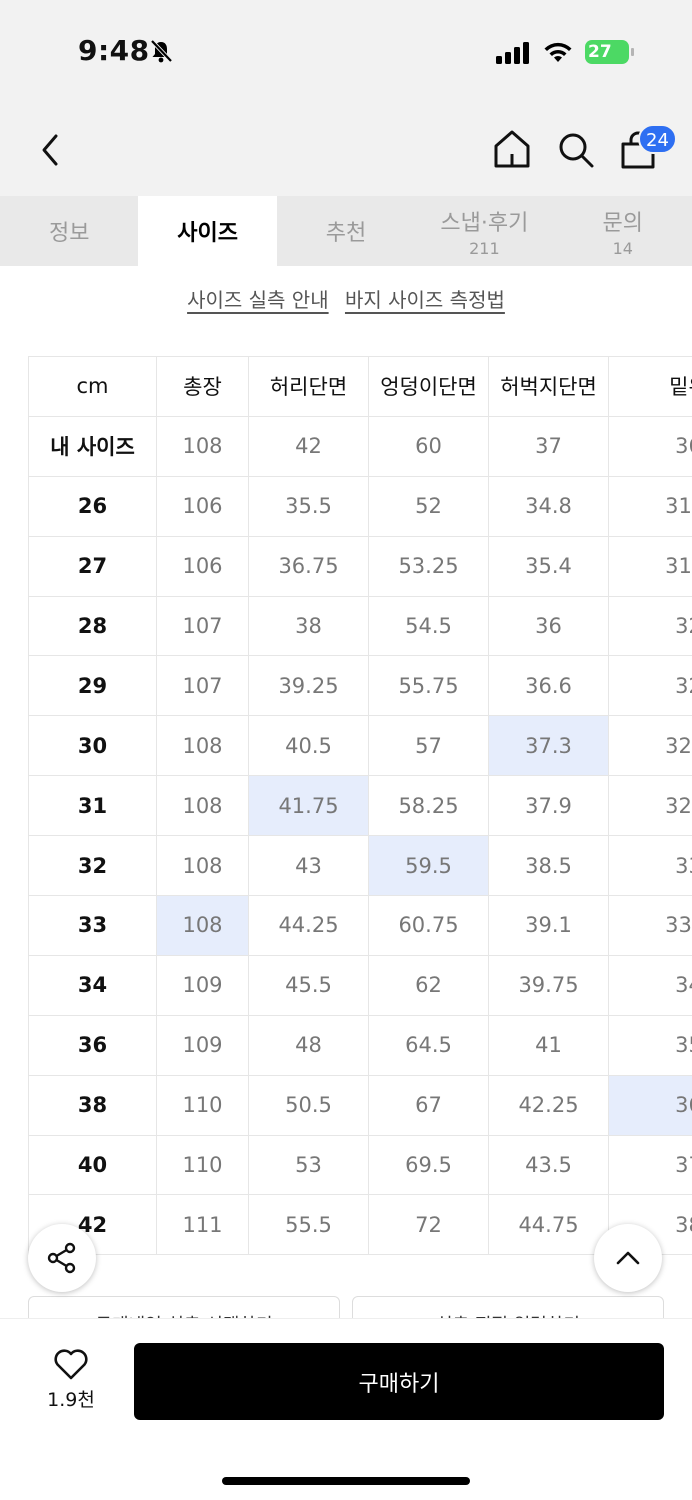 The image size is (692, 1500). I want to click on tab-size: 사이즈, so click(207, 231).